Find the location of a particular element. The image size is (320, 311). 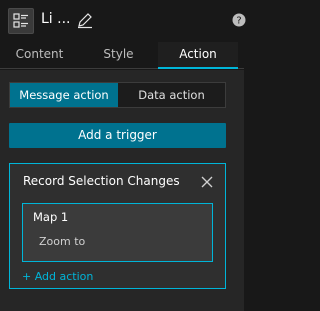

close-icon is located at coordinates (207, 181).